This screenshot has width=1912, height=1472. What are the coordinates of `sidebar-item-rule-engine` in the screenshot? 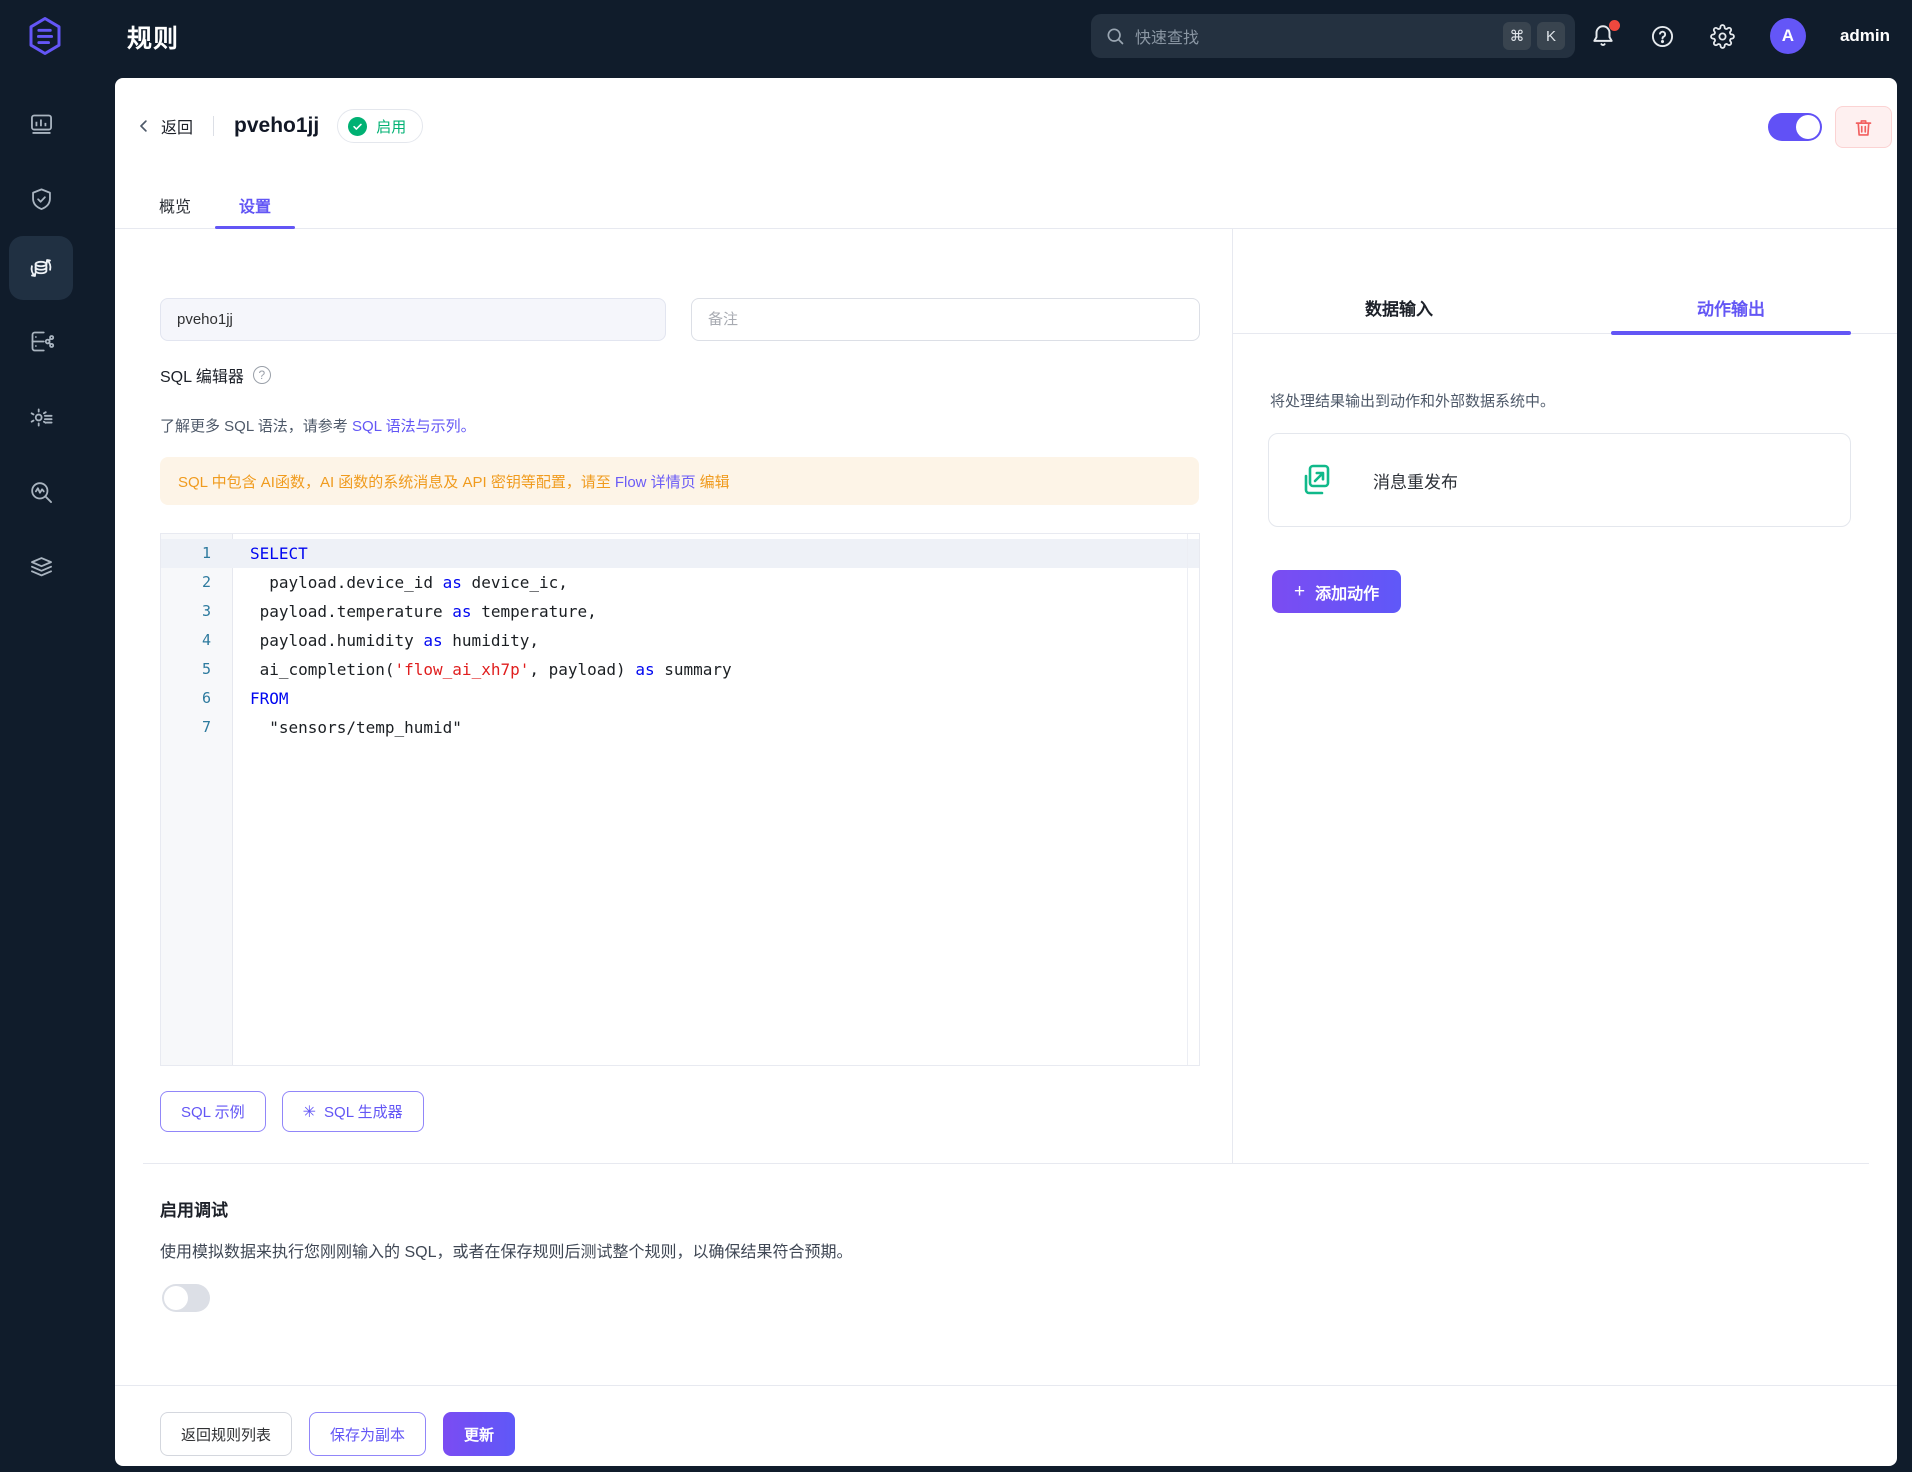 It's located at (41, 268).